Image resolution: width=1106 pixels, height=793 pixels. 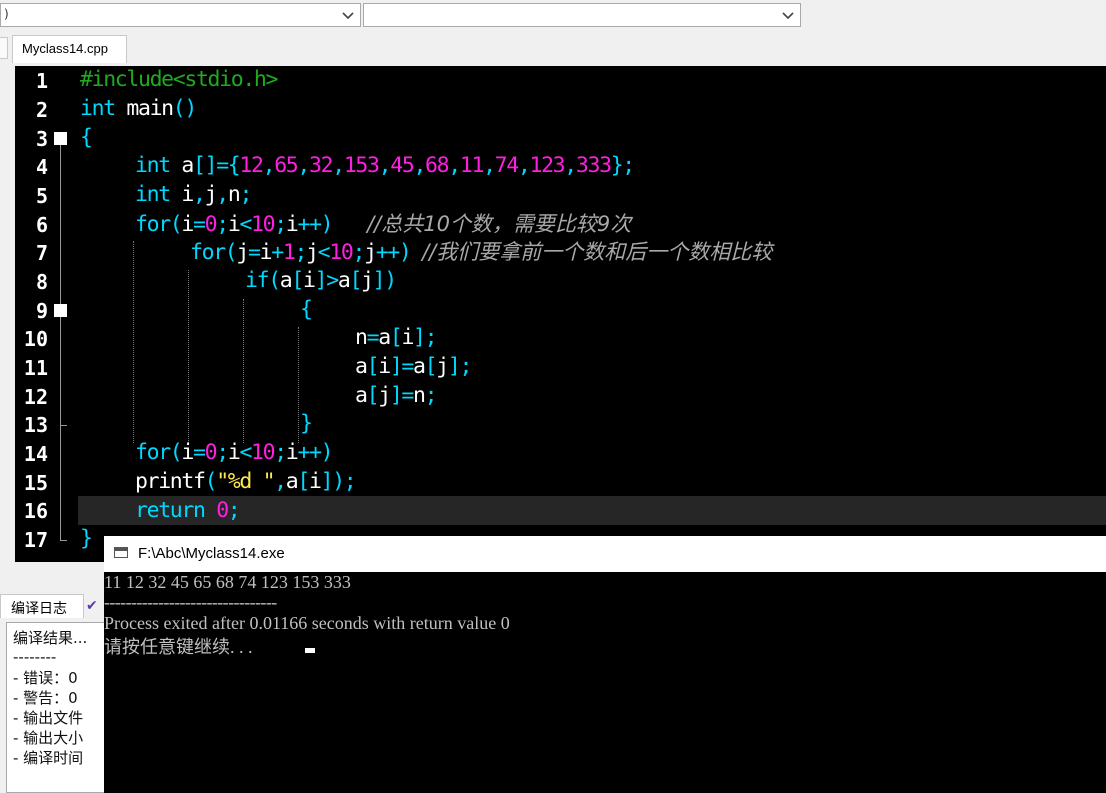 I want to click on tab-left-stub, so click(x=4, y=48).